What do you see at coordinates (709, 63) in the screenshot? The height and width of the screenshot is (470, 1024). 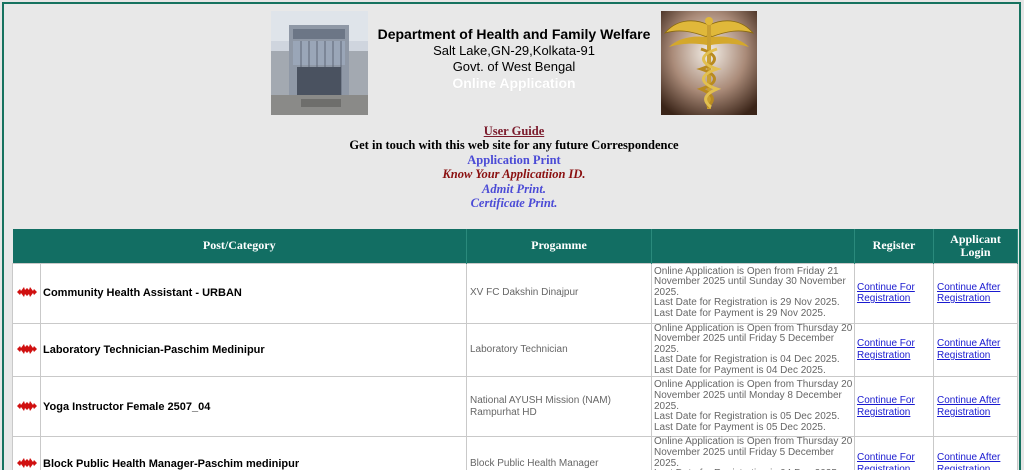 I see `caduceus-emblem` at bounding box center [709, 63].